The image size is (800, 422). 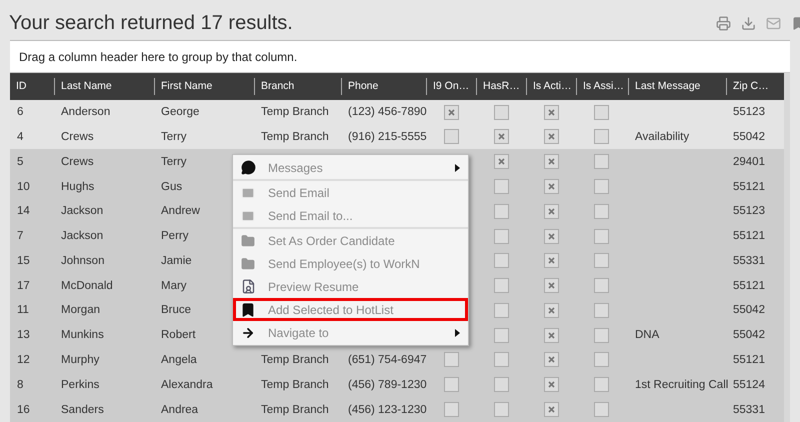 I want to click on table-cell: Munkins, so click(x=82, y=335).